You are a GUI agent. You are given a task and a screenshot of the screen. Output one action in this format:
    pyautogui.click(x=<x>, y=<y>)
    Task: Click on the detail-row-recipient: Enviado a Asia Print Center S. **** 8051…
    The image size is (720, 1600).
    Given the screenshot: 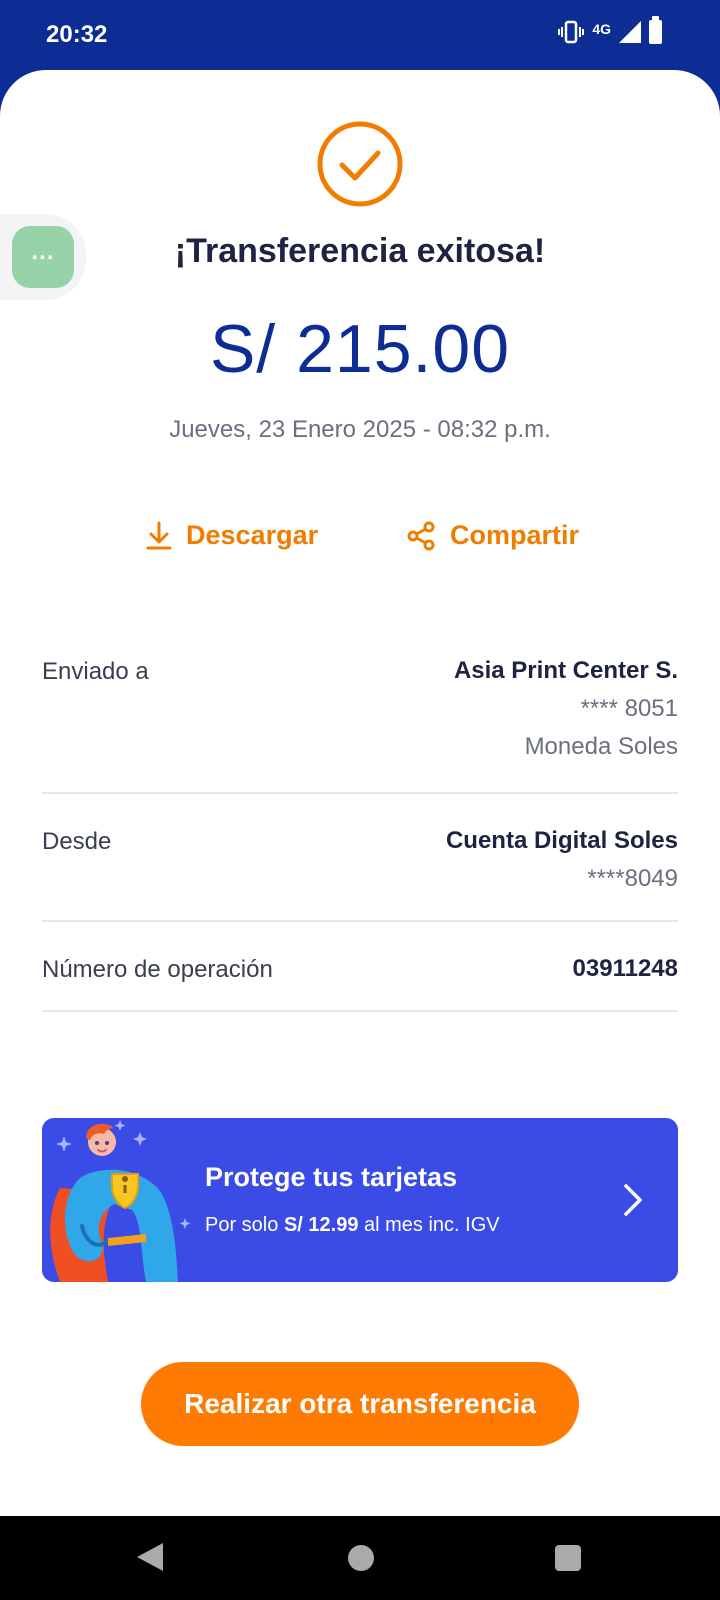 What is the action you would take?
    pyautogui.click(x=360, y=721)
    